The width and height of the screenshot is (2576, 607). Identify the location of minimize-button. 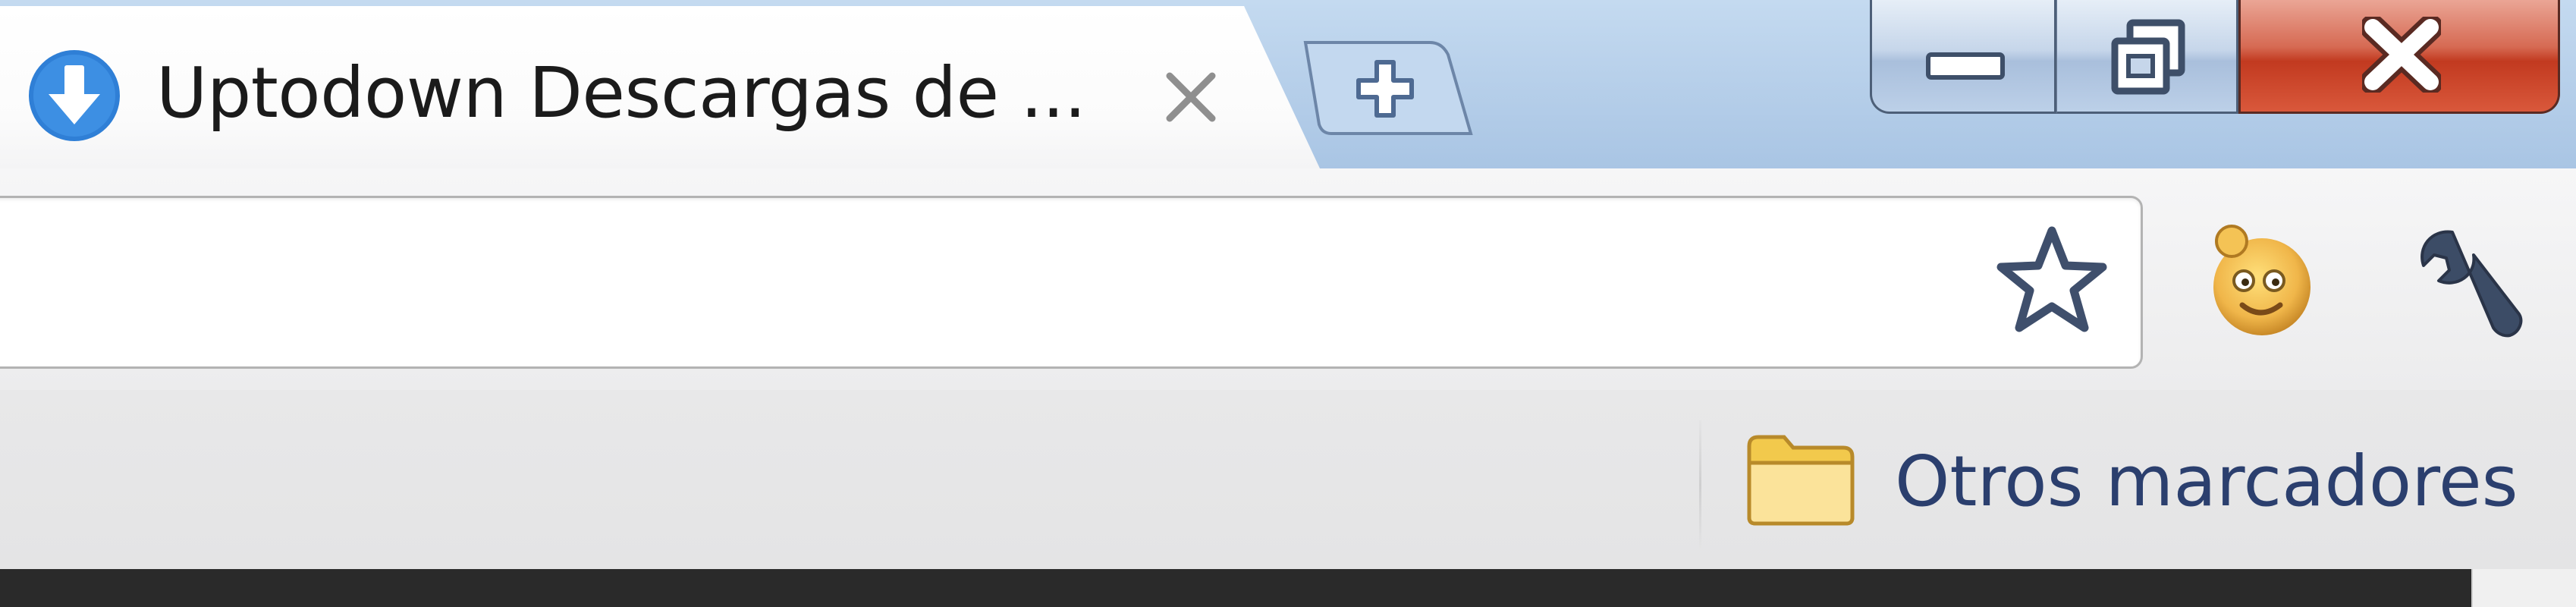
(1963, 57).